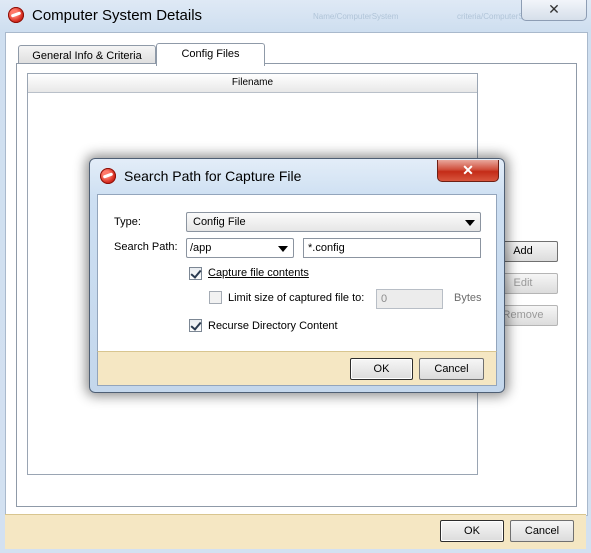  Describe the element at coordinates (210, 54) in the screenshot. I see `tab-config-files: Config Files` at that location.